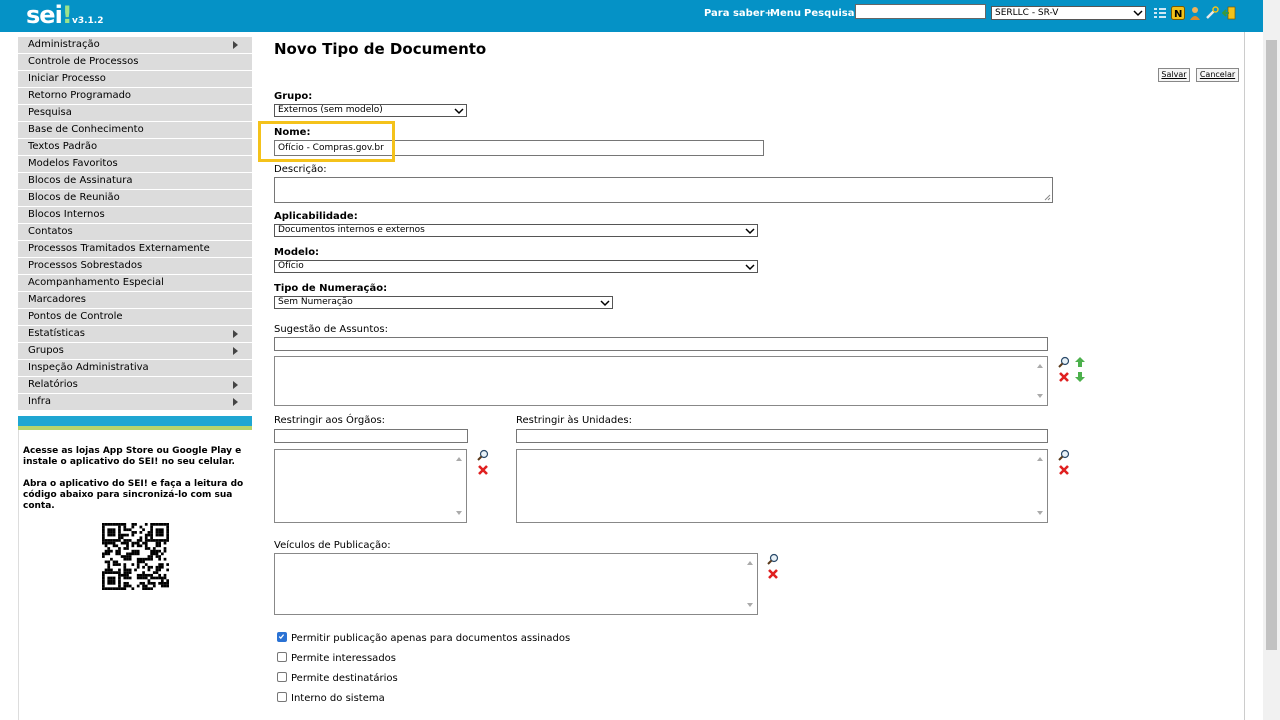  What do you see at coordinates (782, 486) in the screenshot?
I see `unidades-list` at bounding box center [782, 486].